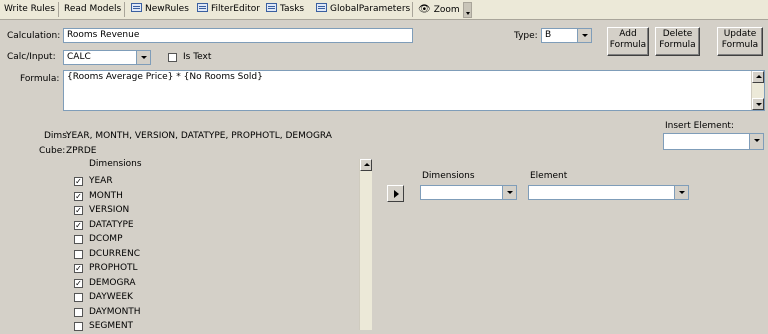 This screenshot has height=334, width=768. What do you see at coordinates (740, 34) in the screenshot?
I see `update-formula-label-line1: Update` at bounding box center [740, 34].